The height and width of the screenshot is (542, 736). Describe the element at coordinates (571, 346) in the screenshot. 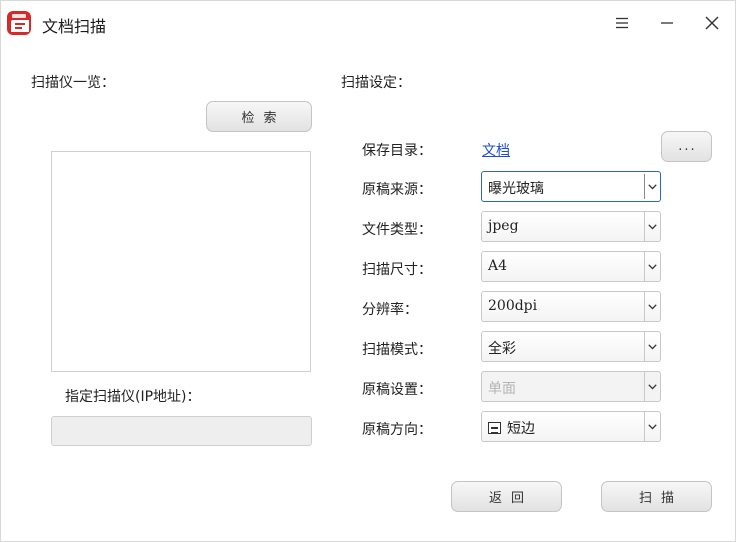

I see `scan-mode-select: 全彩` at that location.